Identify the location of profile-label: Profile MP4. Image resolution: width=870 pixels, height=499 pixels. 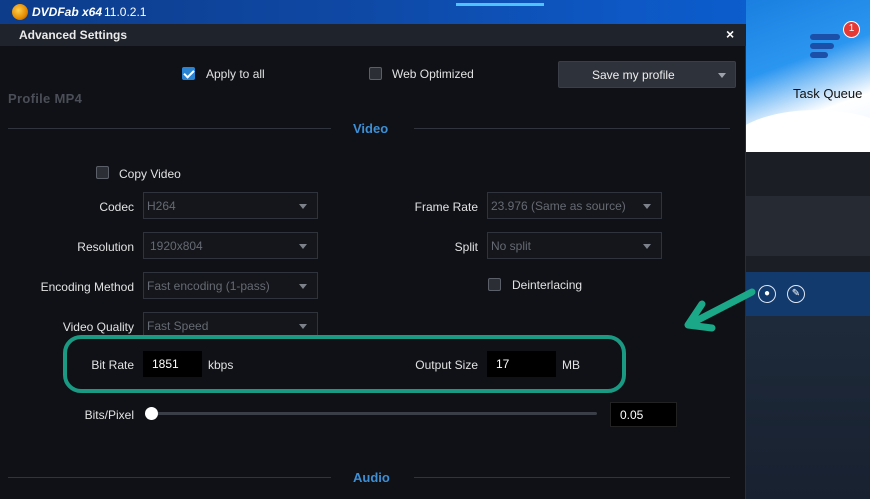
(45, 98).